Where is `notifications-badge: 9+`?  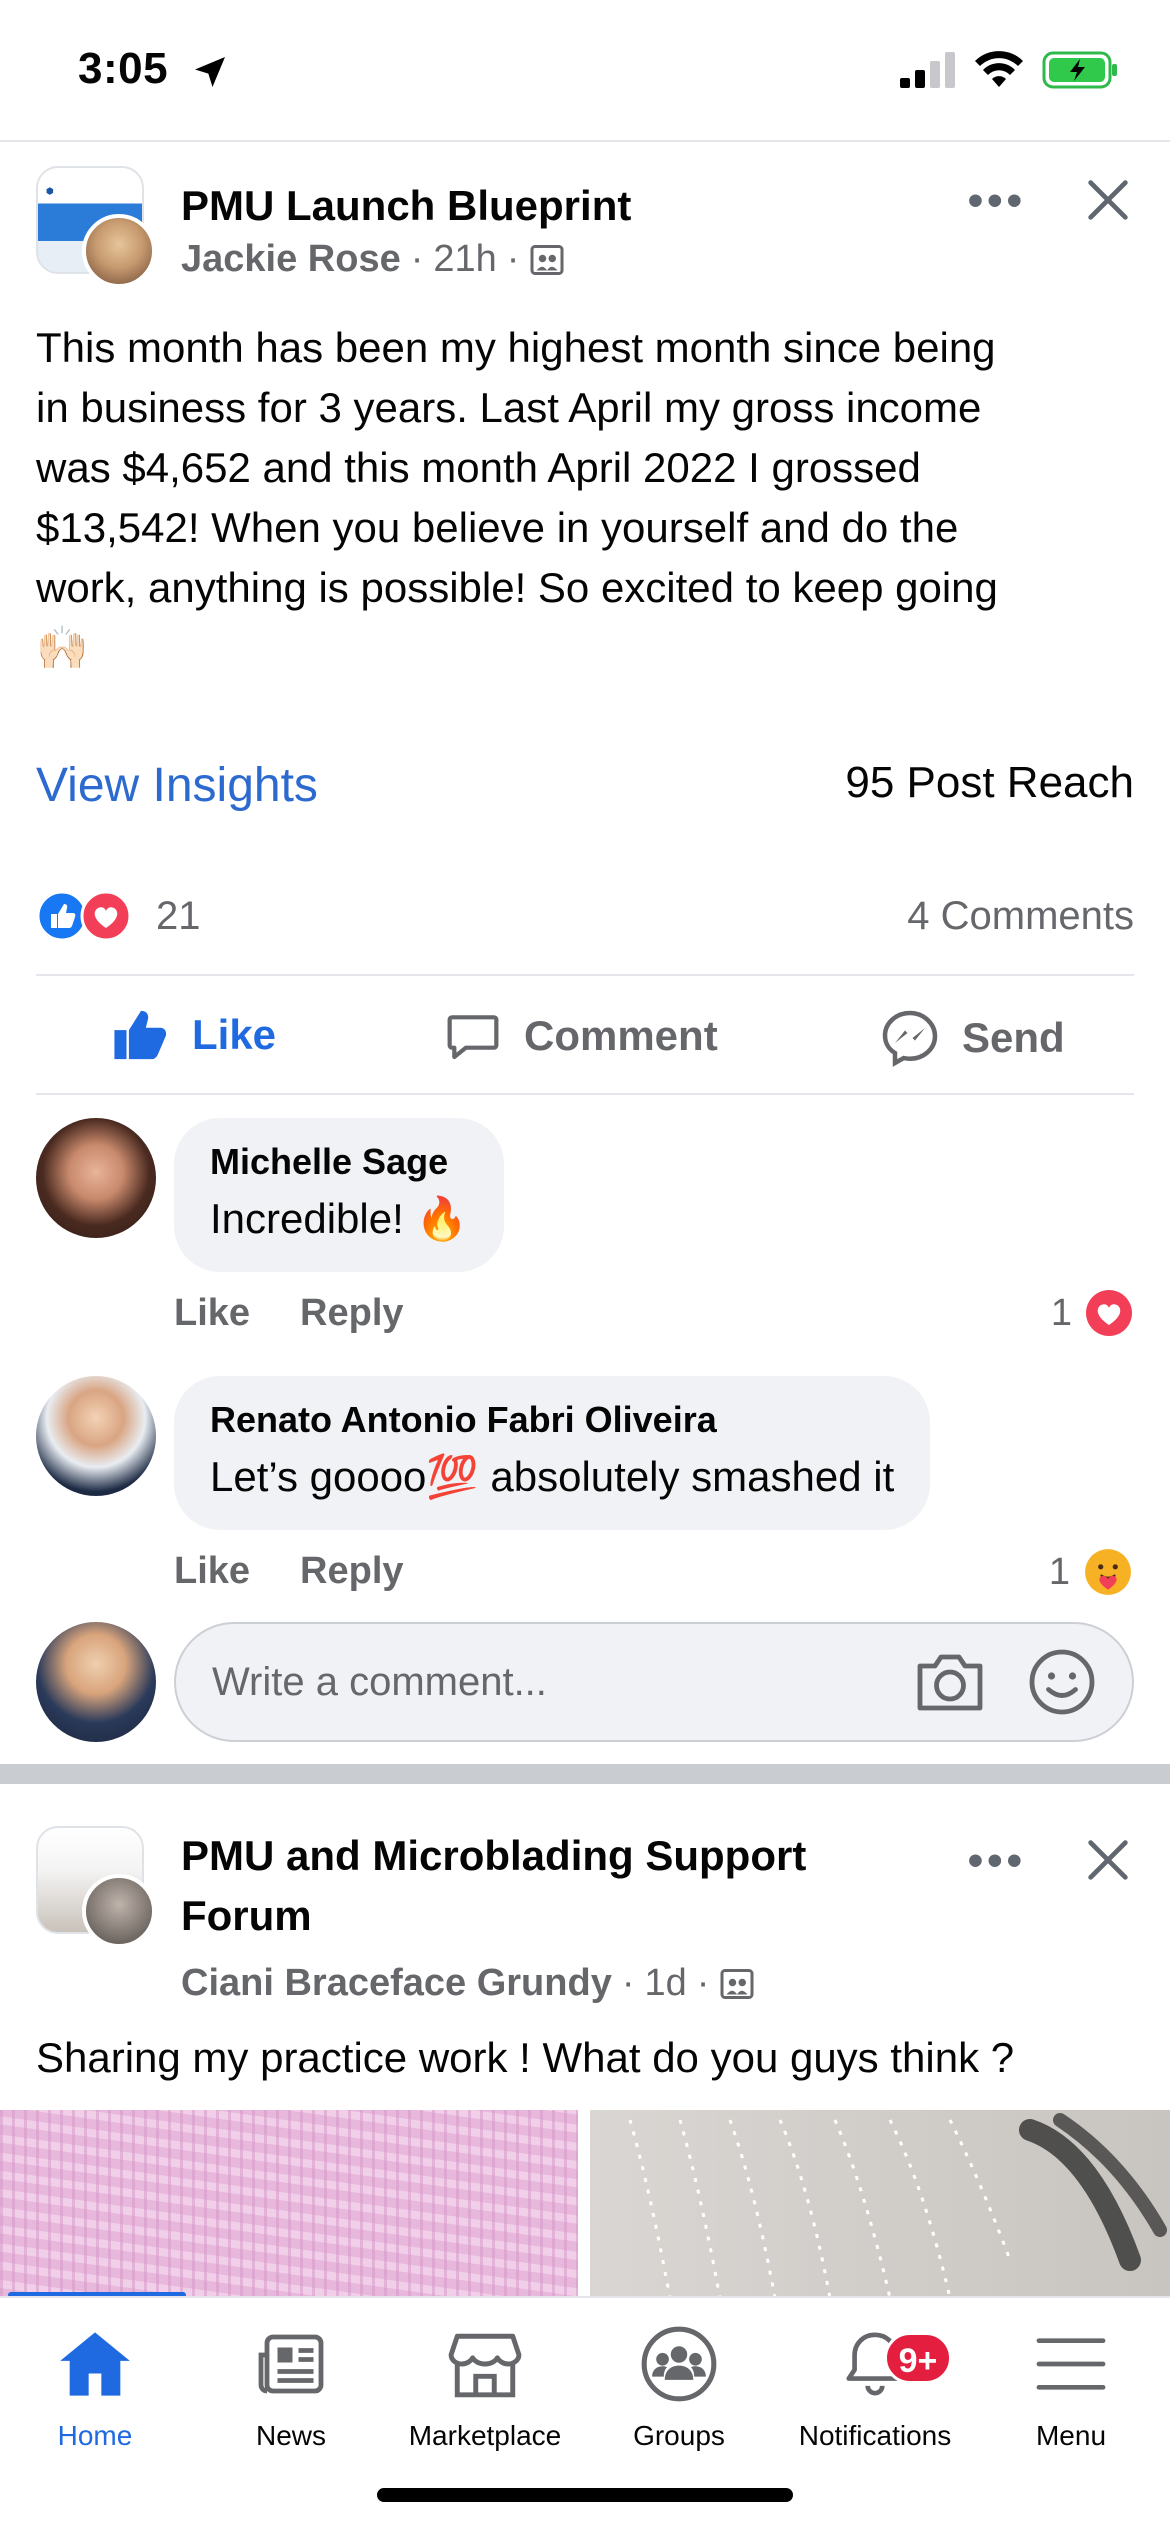 notifications-badge: 9+ is located at coordinates (918, 2358).